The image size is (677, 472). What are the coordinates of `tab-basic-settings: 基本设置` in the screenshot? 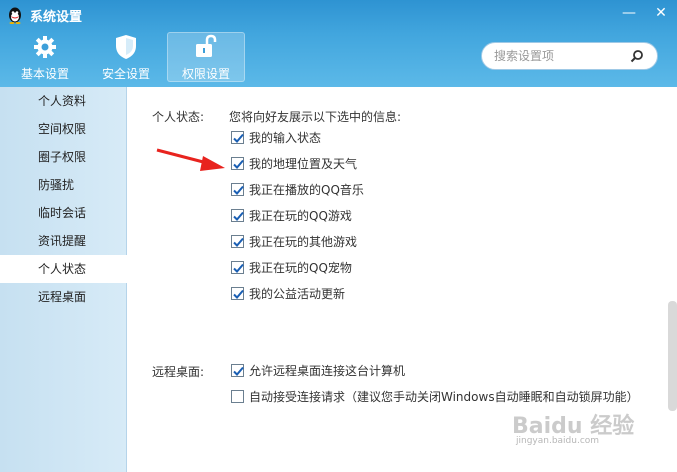 It's located at (45, 57).